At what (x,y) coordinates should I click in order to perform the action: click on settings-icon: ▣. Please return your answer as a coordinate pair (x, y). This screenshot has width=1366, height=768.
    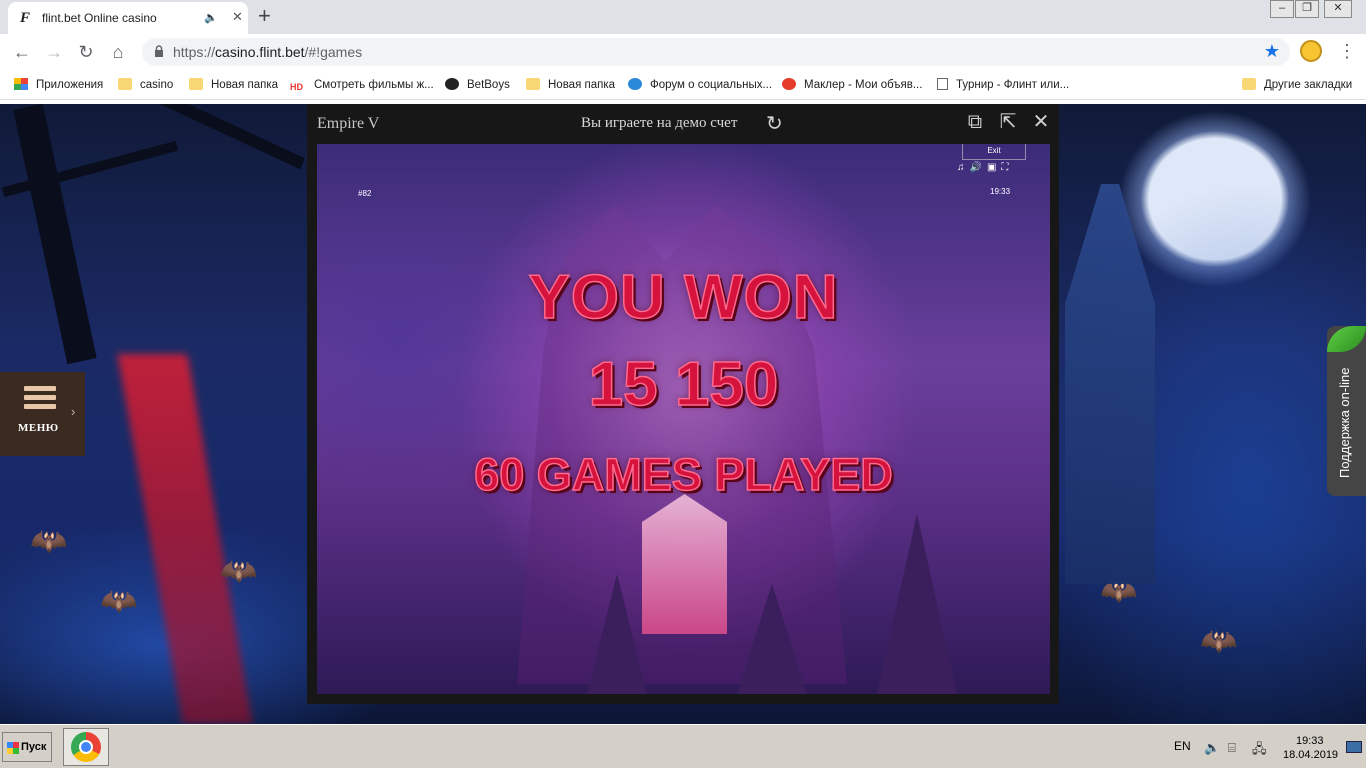
    Looking at the image, I should click on (994, 167).